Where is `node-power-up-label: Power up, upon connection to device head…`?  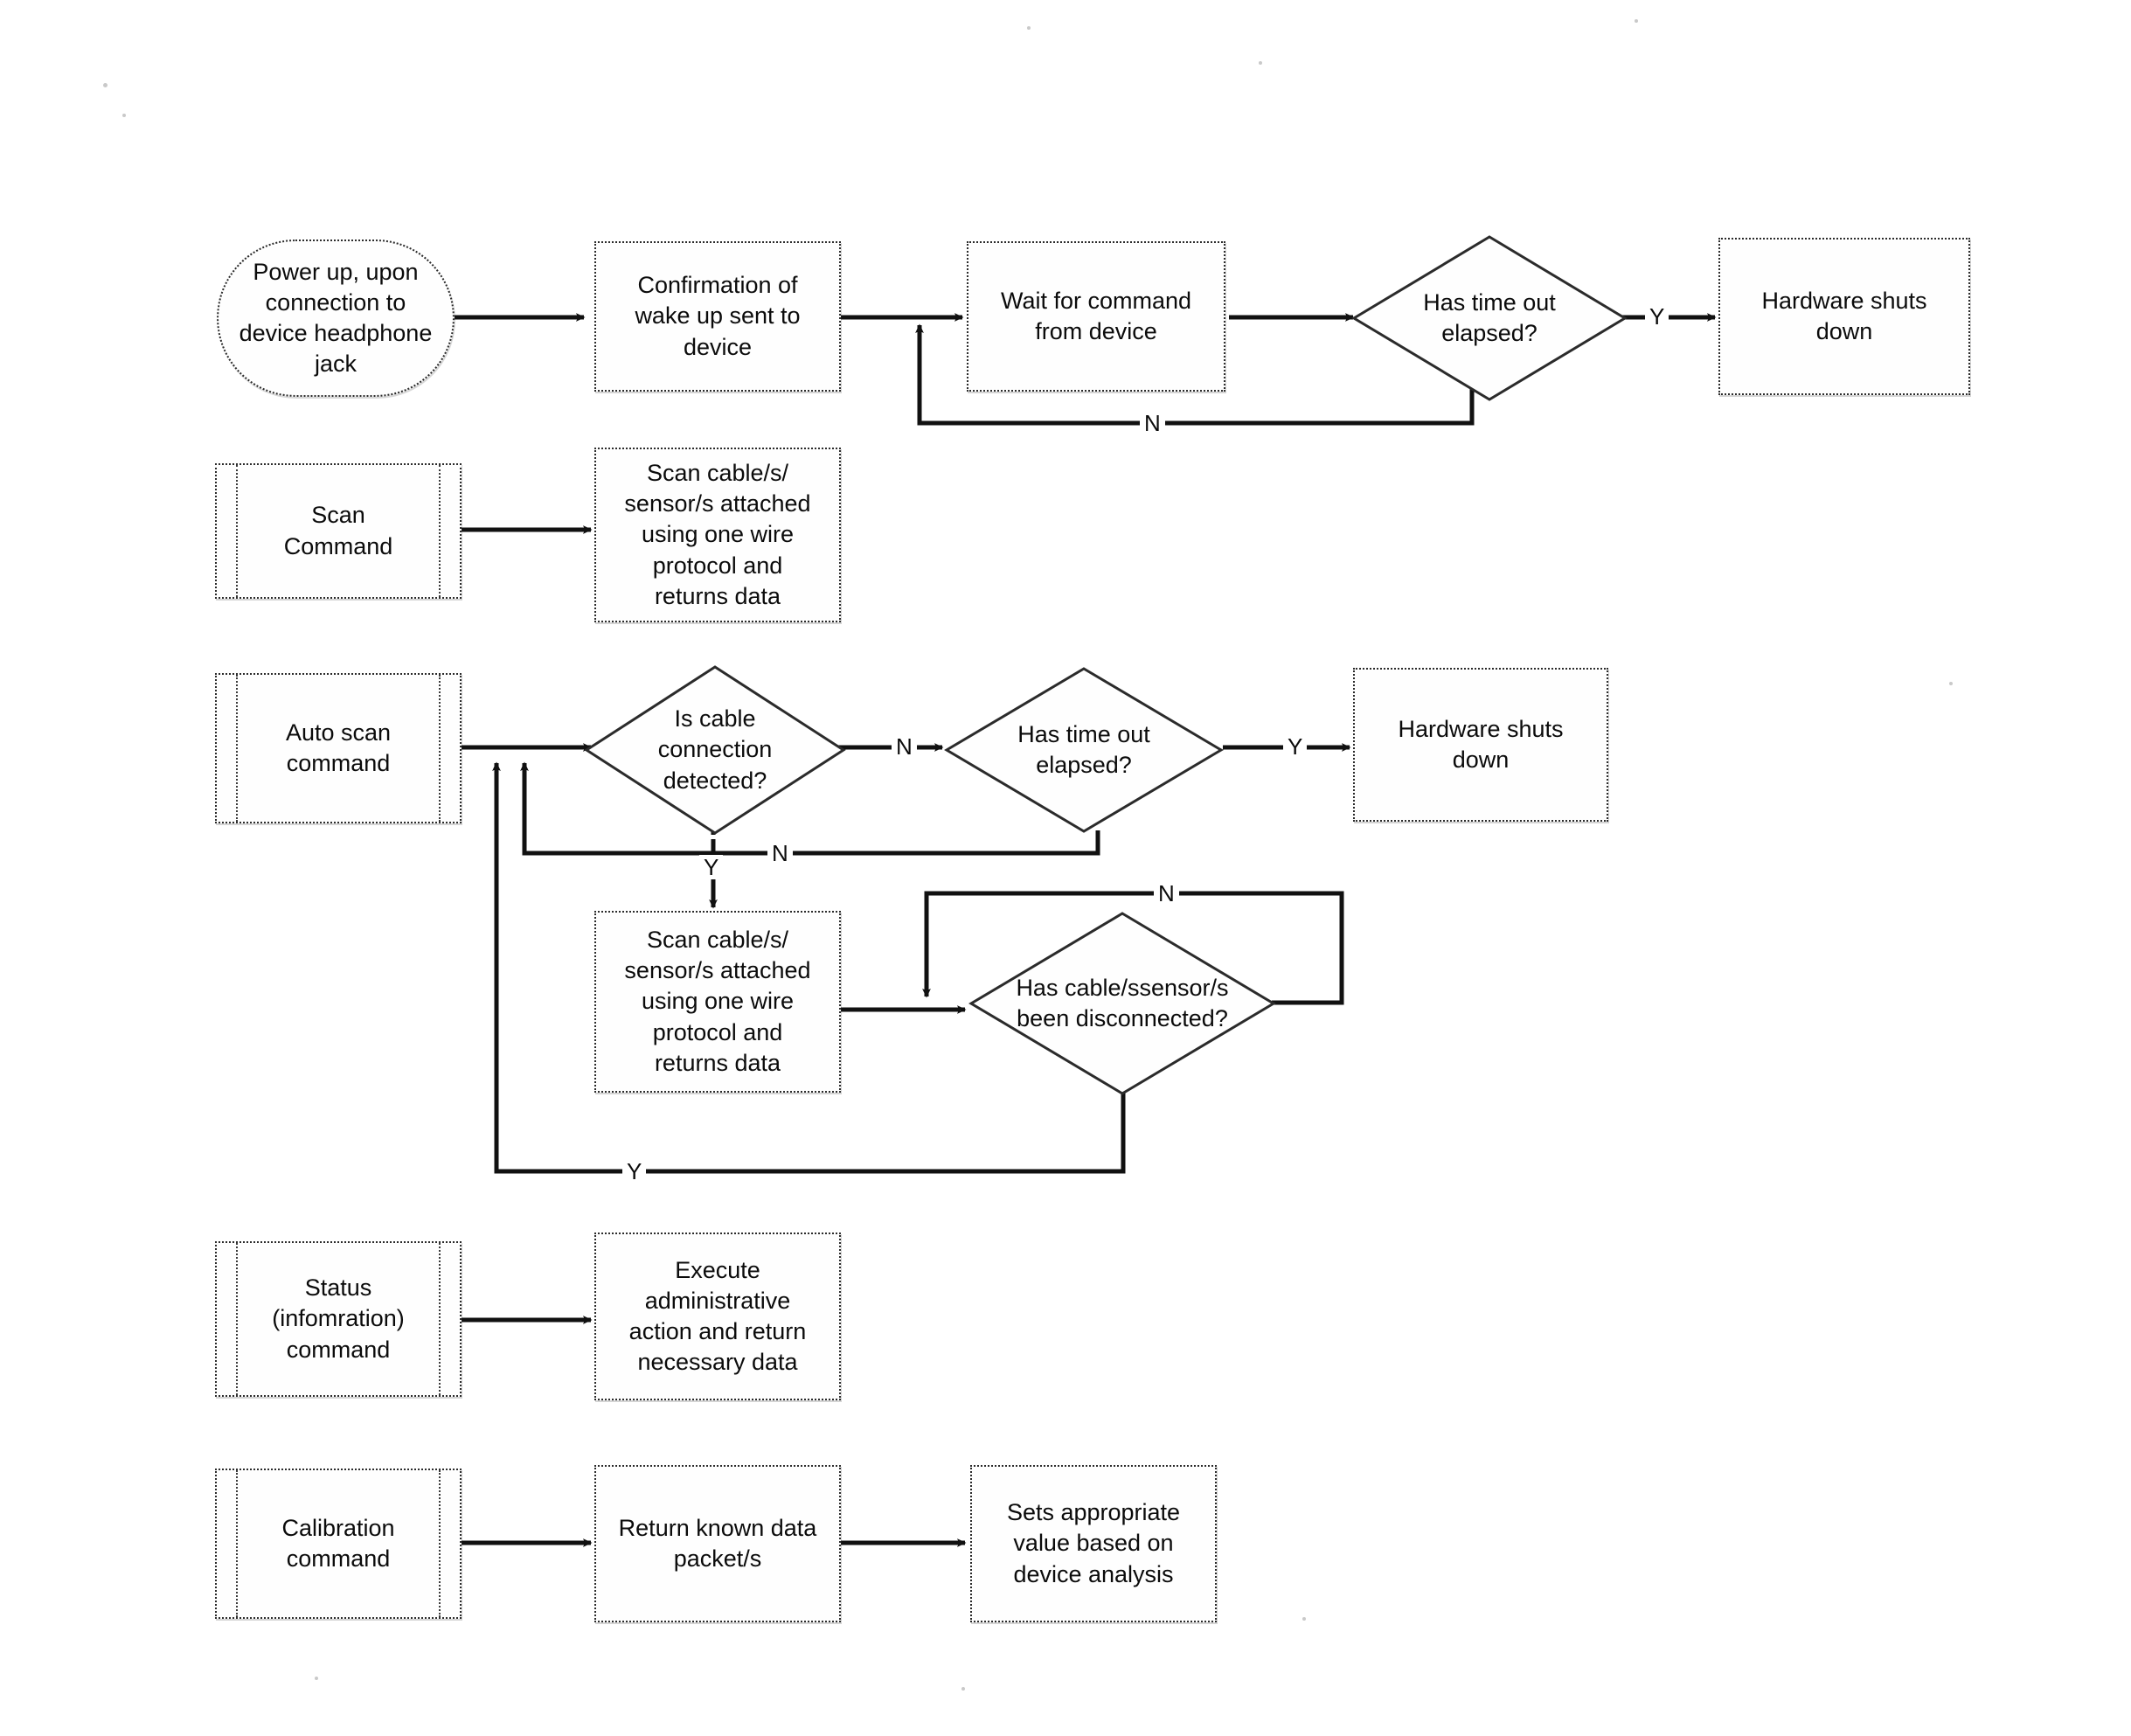 node-power-up-label: Power up, upon connection to device head… is located at coordinates (336, 318).